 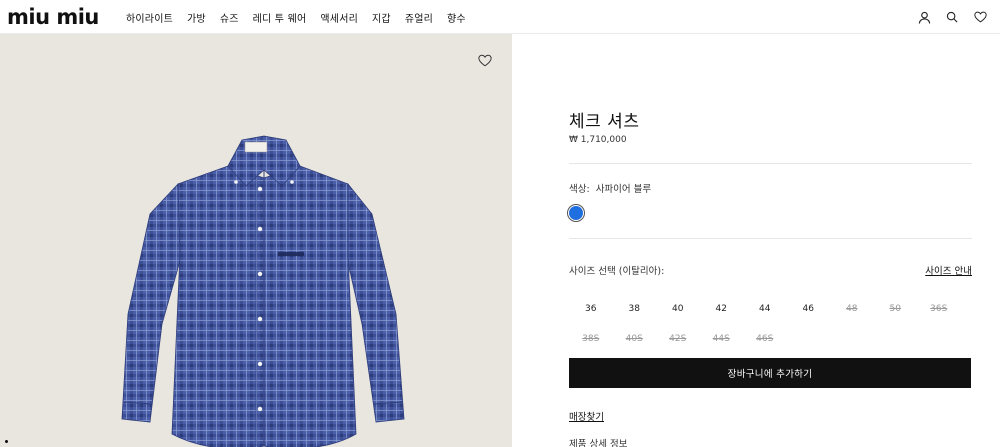 What do you see at coordinates (280, 17) in the screenshot?
I see `nav-item-ready-to-wear: 레디 투 웨어` at bounding box center [280, 17].